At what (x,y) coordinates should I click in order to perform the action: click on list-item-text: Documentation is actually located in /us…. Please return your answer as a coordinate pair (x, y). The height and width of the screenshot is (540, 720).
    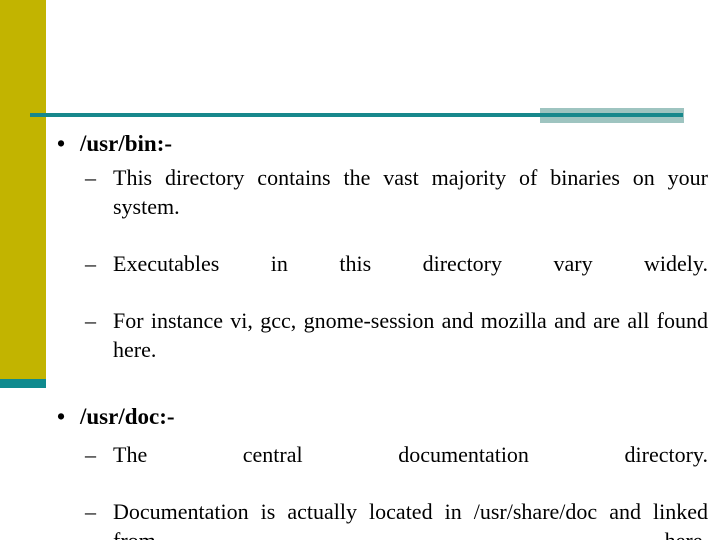
    Looking at the image, I should click on (410, 519).